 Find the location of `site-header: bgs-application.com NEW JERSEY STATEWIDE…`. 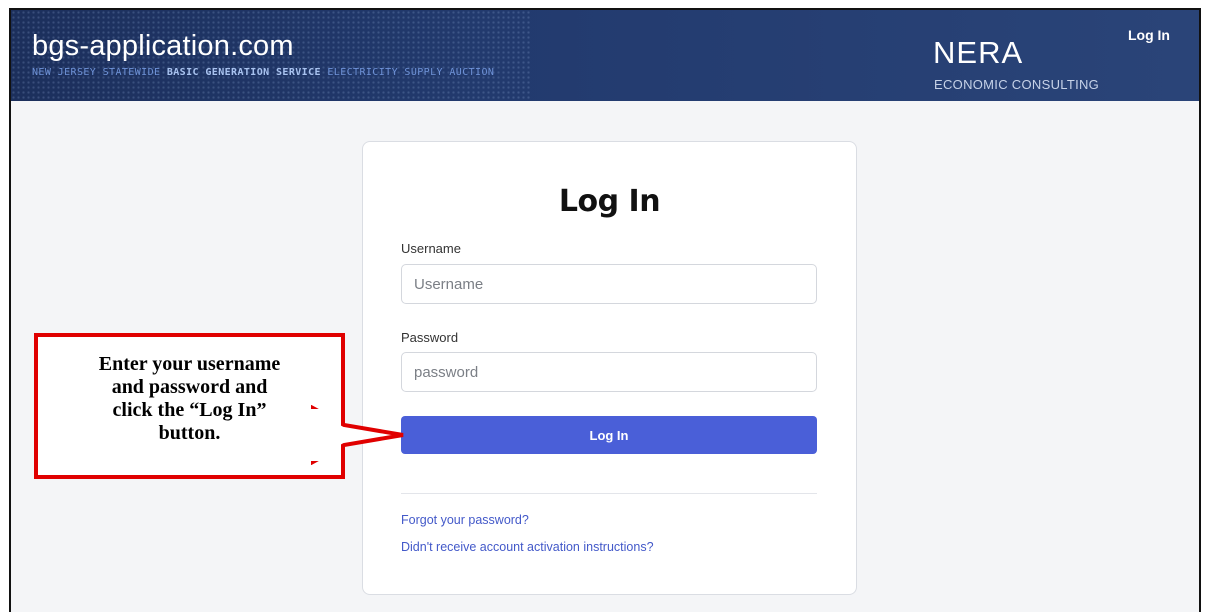

site-header: bgs-application.com NEW JERSEY STATEWIDE… is located at coordinates (605, 55).